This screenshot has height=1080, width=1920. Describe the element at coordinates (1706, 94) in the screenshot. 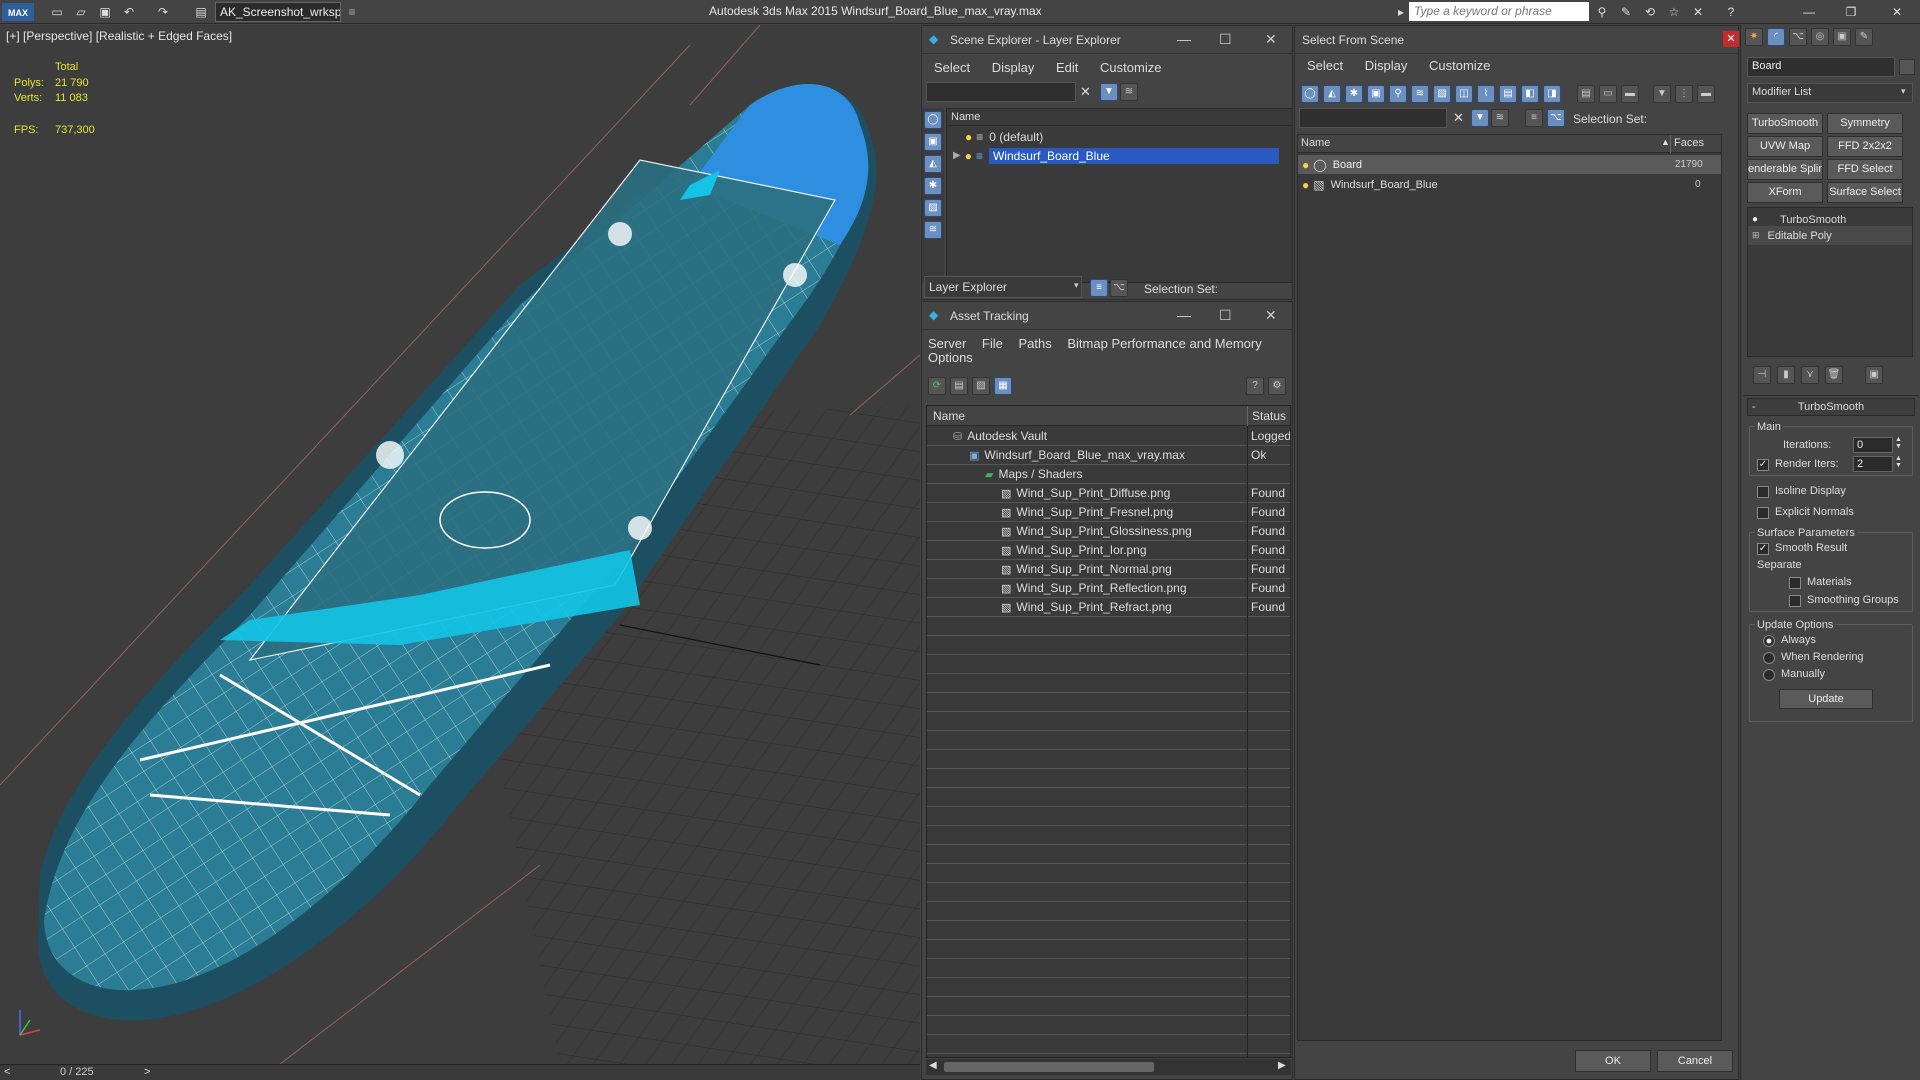

I see `collapse-icon: ▬` at that location.